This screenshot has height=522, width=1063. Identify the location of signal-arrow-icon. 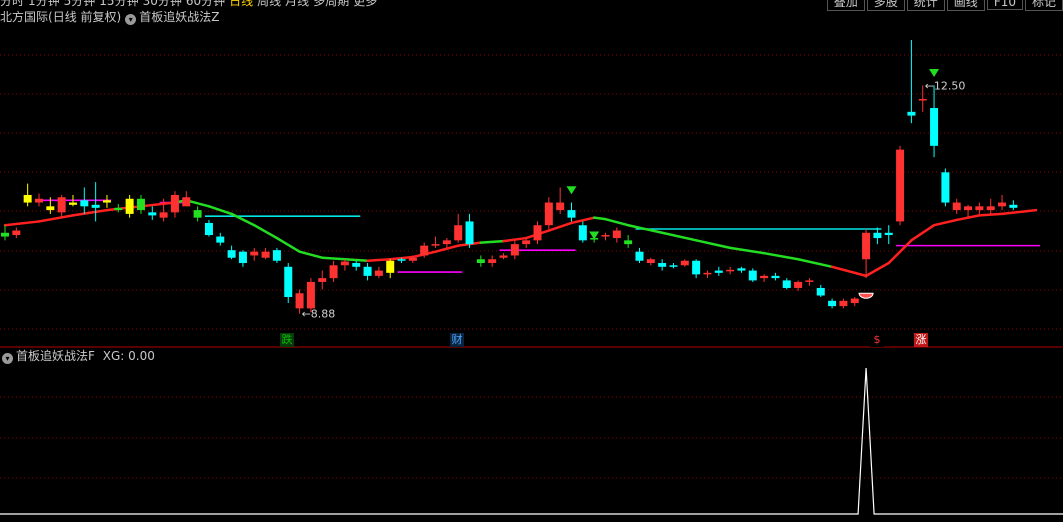
(934, 73).